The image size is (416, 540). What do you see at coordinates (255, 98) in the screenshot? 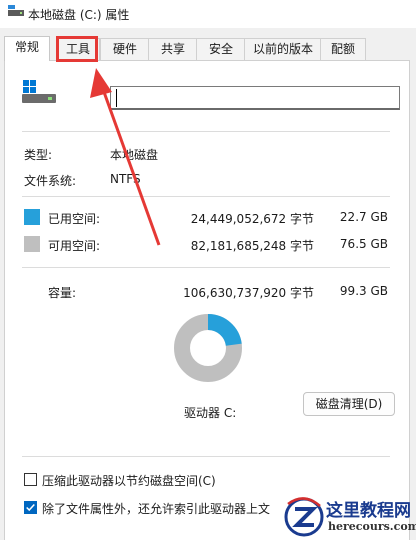
I see `volume-name-input` at bounding box center [255, 98].